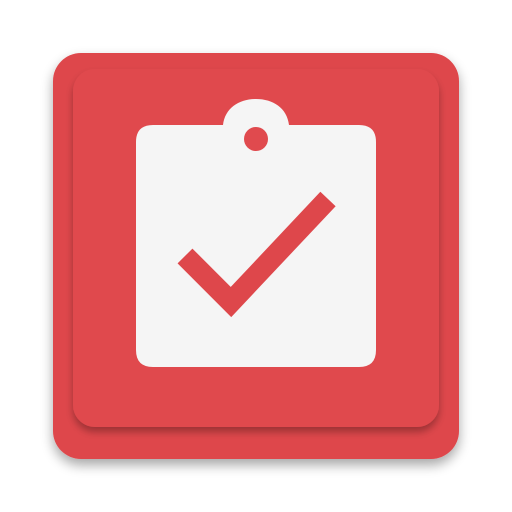 This screenshot has width=512, height=512. What do you see at coordinates (256, 139) in the screenshot?
I see `clip-hole` at bounding box center [256, 139].